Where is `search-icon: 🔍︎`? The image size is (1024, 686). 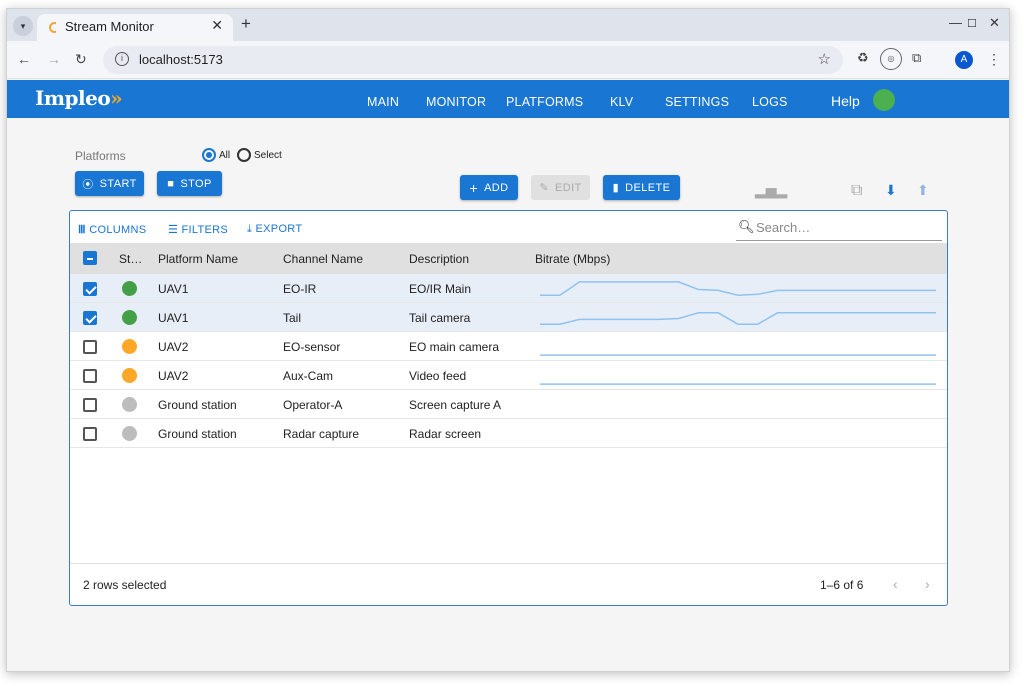
search-icon: 🔍︎ is located at coordinates (746, 226).